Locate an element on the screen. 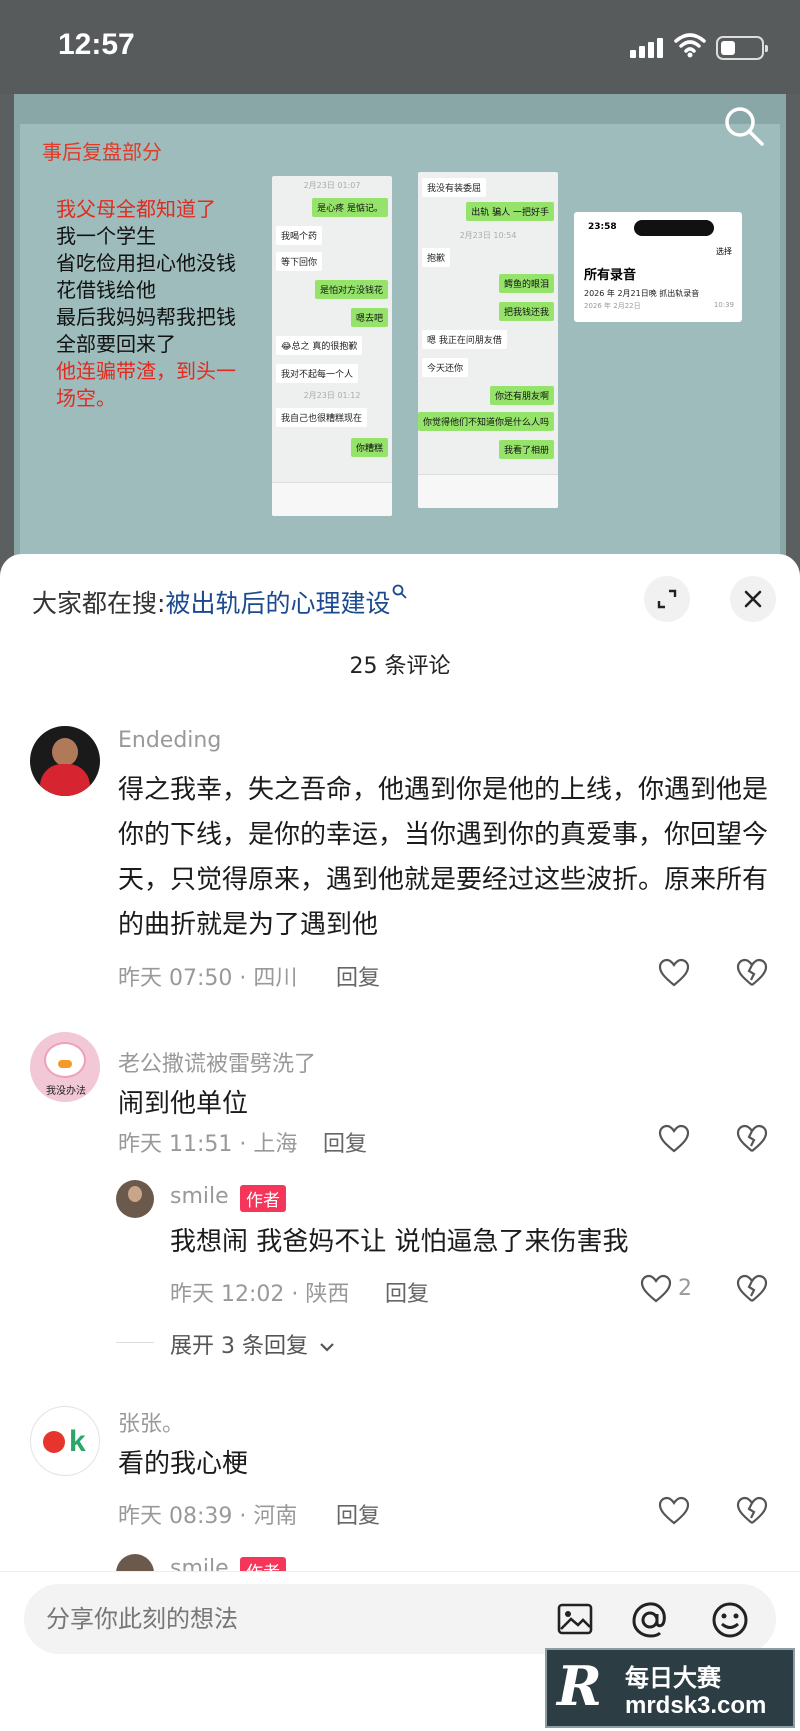  status-time: 12:57 is located at coordinates (96, 44).